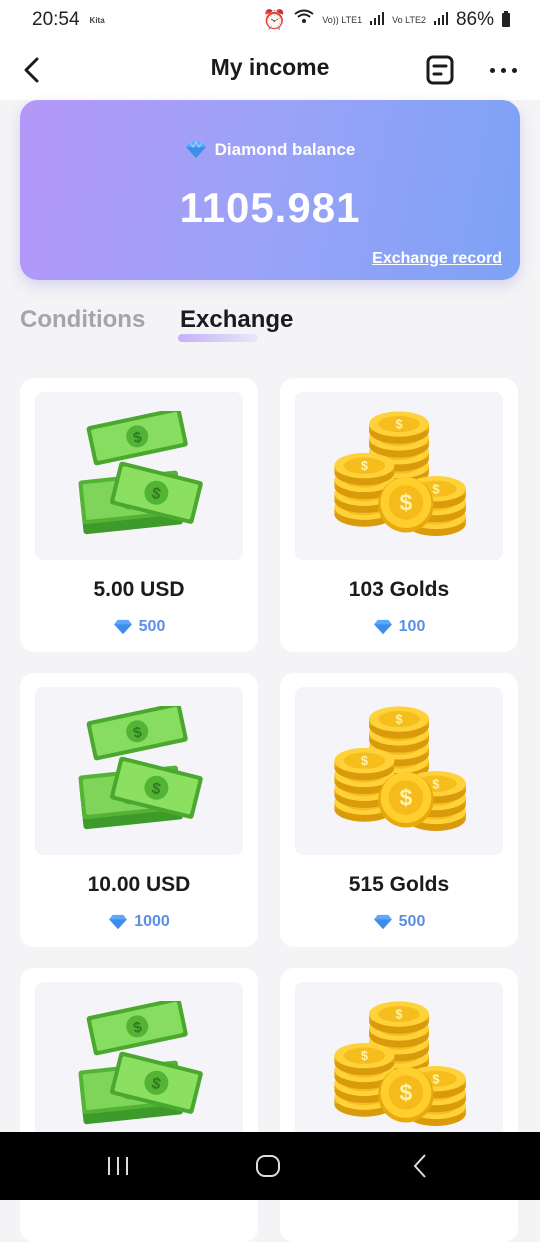  I want to click on recent-apps-button, so click(118, 1166).